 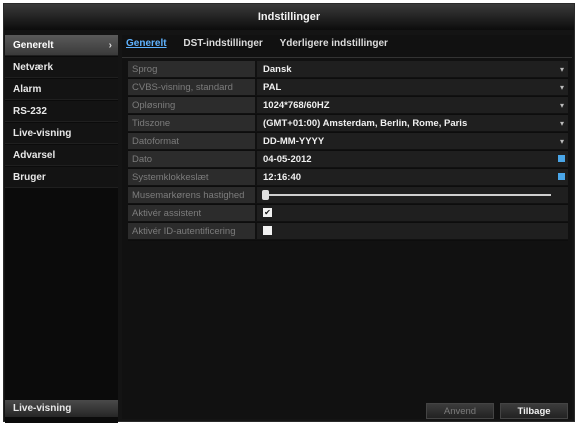 I want to click on sidebar-item-label: Advarsel, so click(x=34, y=155).